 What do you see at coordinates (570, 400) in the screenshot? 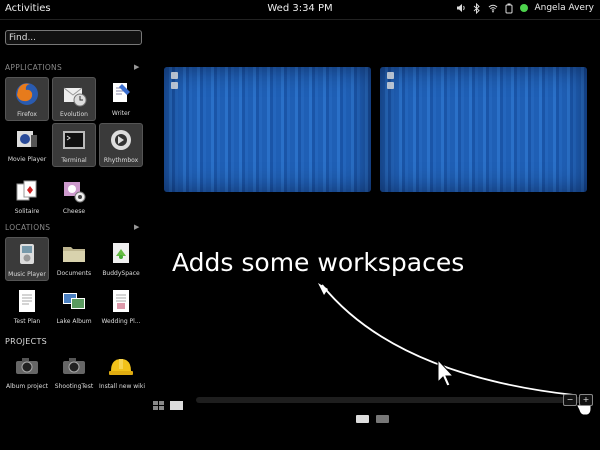
I see `remove-workspace-button: −` at bounding box center [570, 400].